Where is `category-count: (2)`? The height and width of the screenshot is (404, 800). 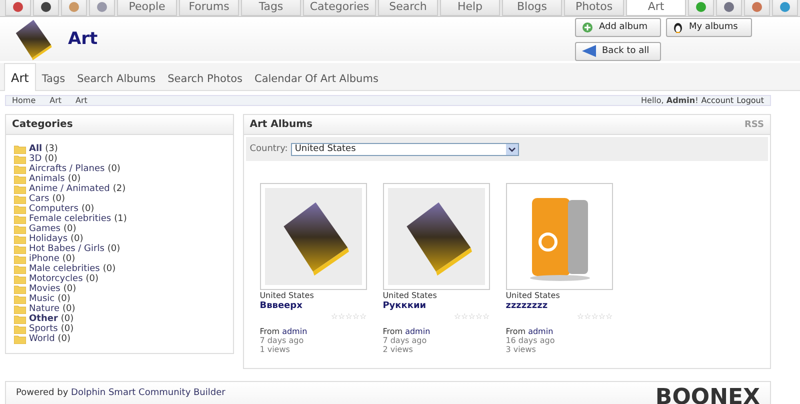 category-count: (2) is located at coordinates (119, 189).